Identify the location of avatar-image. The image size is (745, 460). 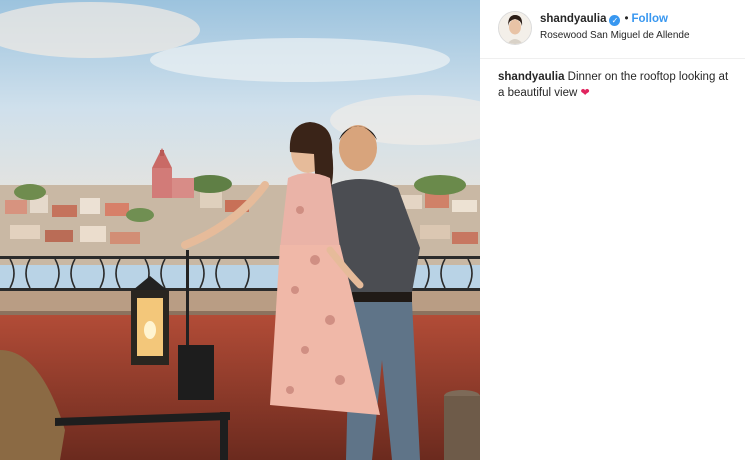
(515, 28).